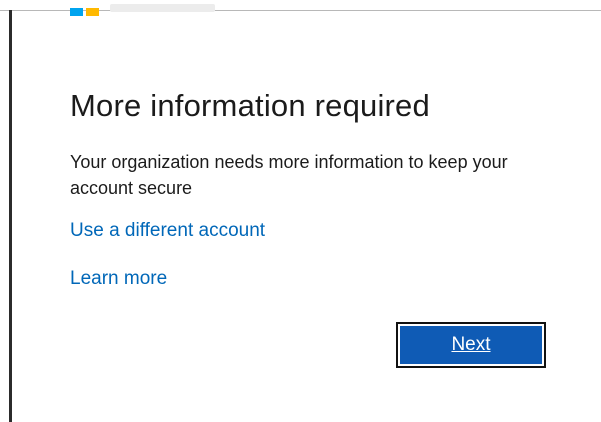 The image size is (601, 422). Describe the element at coordinates (76, 12) in the screenshot. I see `logo-blue-square` at that location.